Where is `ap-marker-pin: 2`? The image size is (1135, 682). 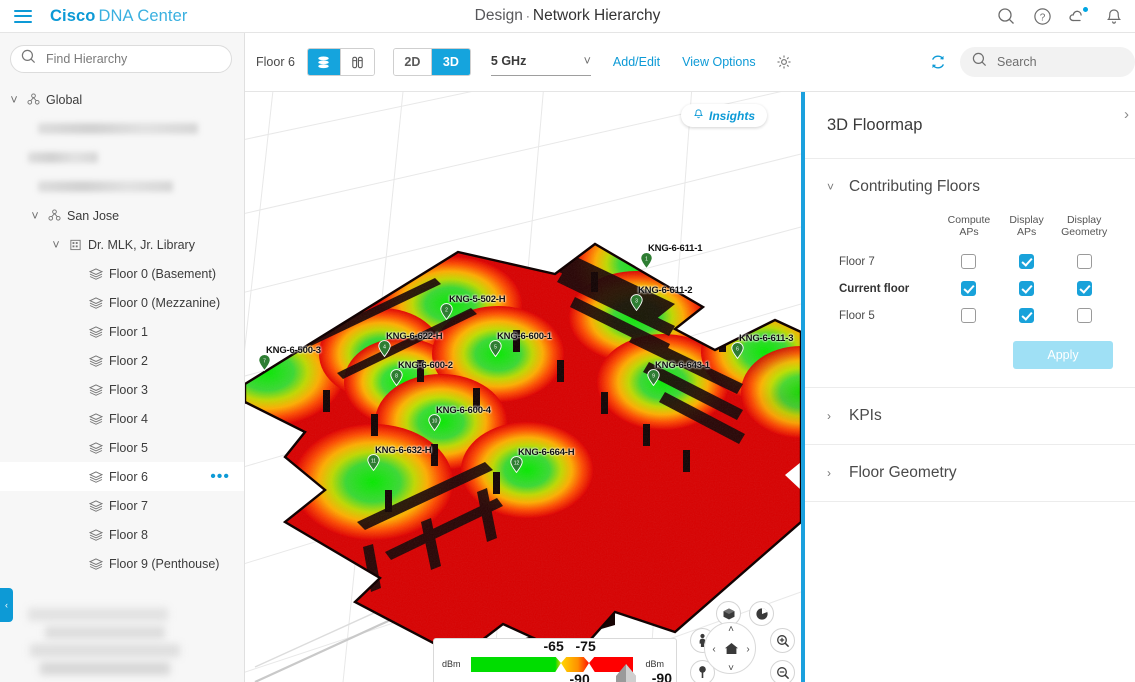
ap-marker-pin: 2 is located at coordinates (446, 312).